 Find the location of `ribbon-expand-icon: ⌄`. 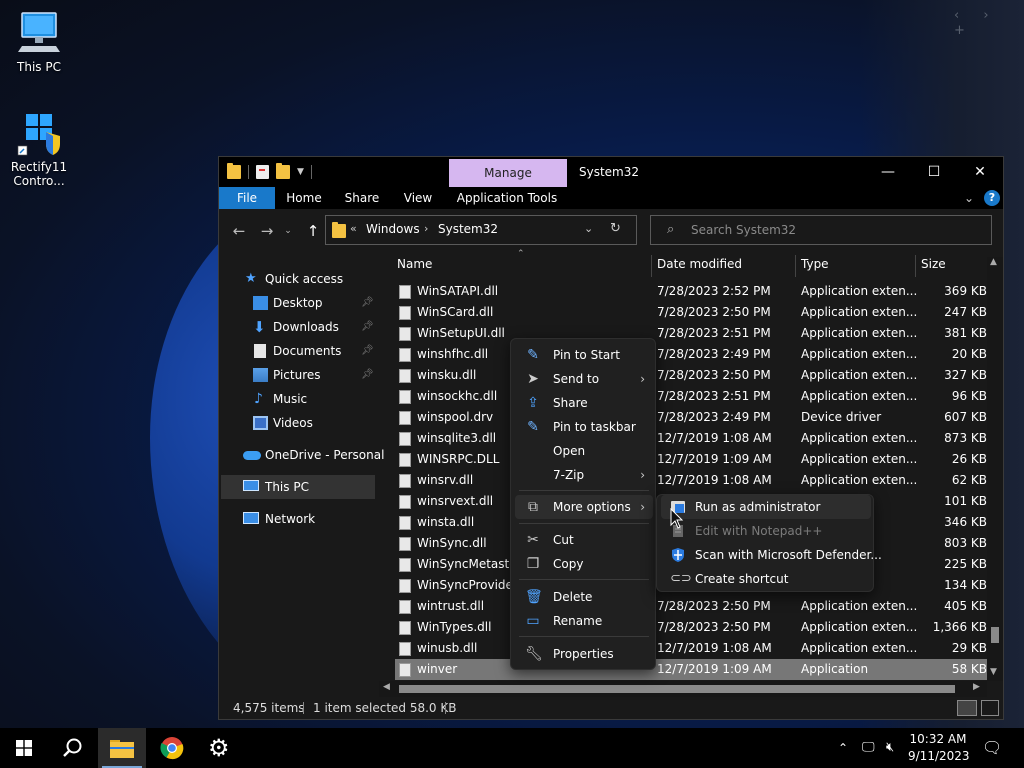

ribbon-expand-icon: ⌄ is located at coordinates (969, 198).